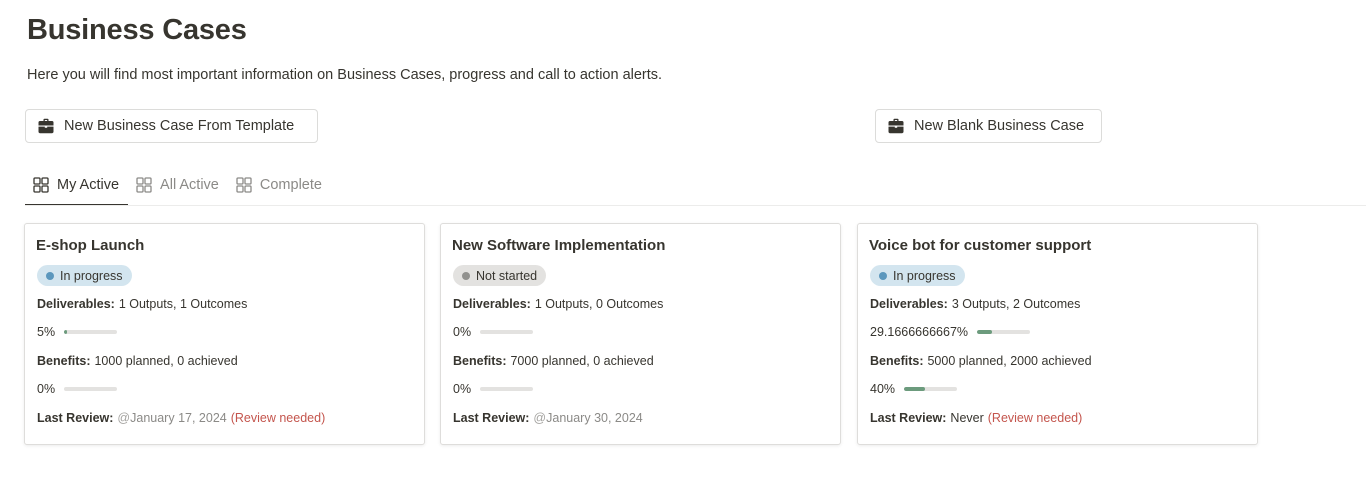 Image resolution: width=1366 pixels, height=485 pixels. I want to click on deliverables-row: Deliverables: 1 Outputs, 1 Outcomes, so click(142, 304).